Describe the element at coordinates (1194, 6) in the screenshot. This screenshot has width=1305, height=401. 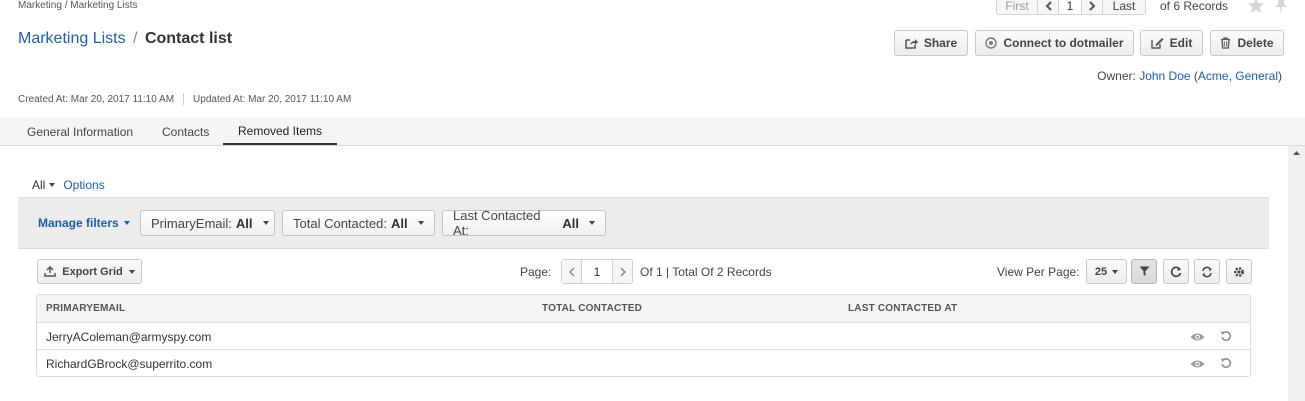
I see `pager-records-count: of 6 Records` at that location.